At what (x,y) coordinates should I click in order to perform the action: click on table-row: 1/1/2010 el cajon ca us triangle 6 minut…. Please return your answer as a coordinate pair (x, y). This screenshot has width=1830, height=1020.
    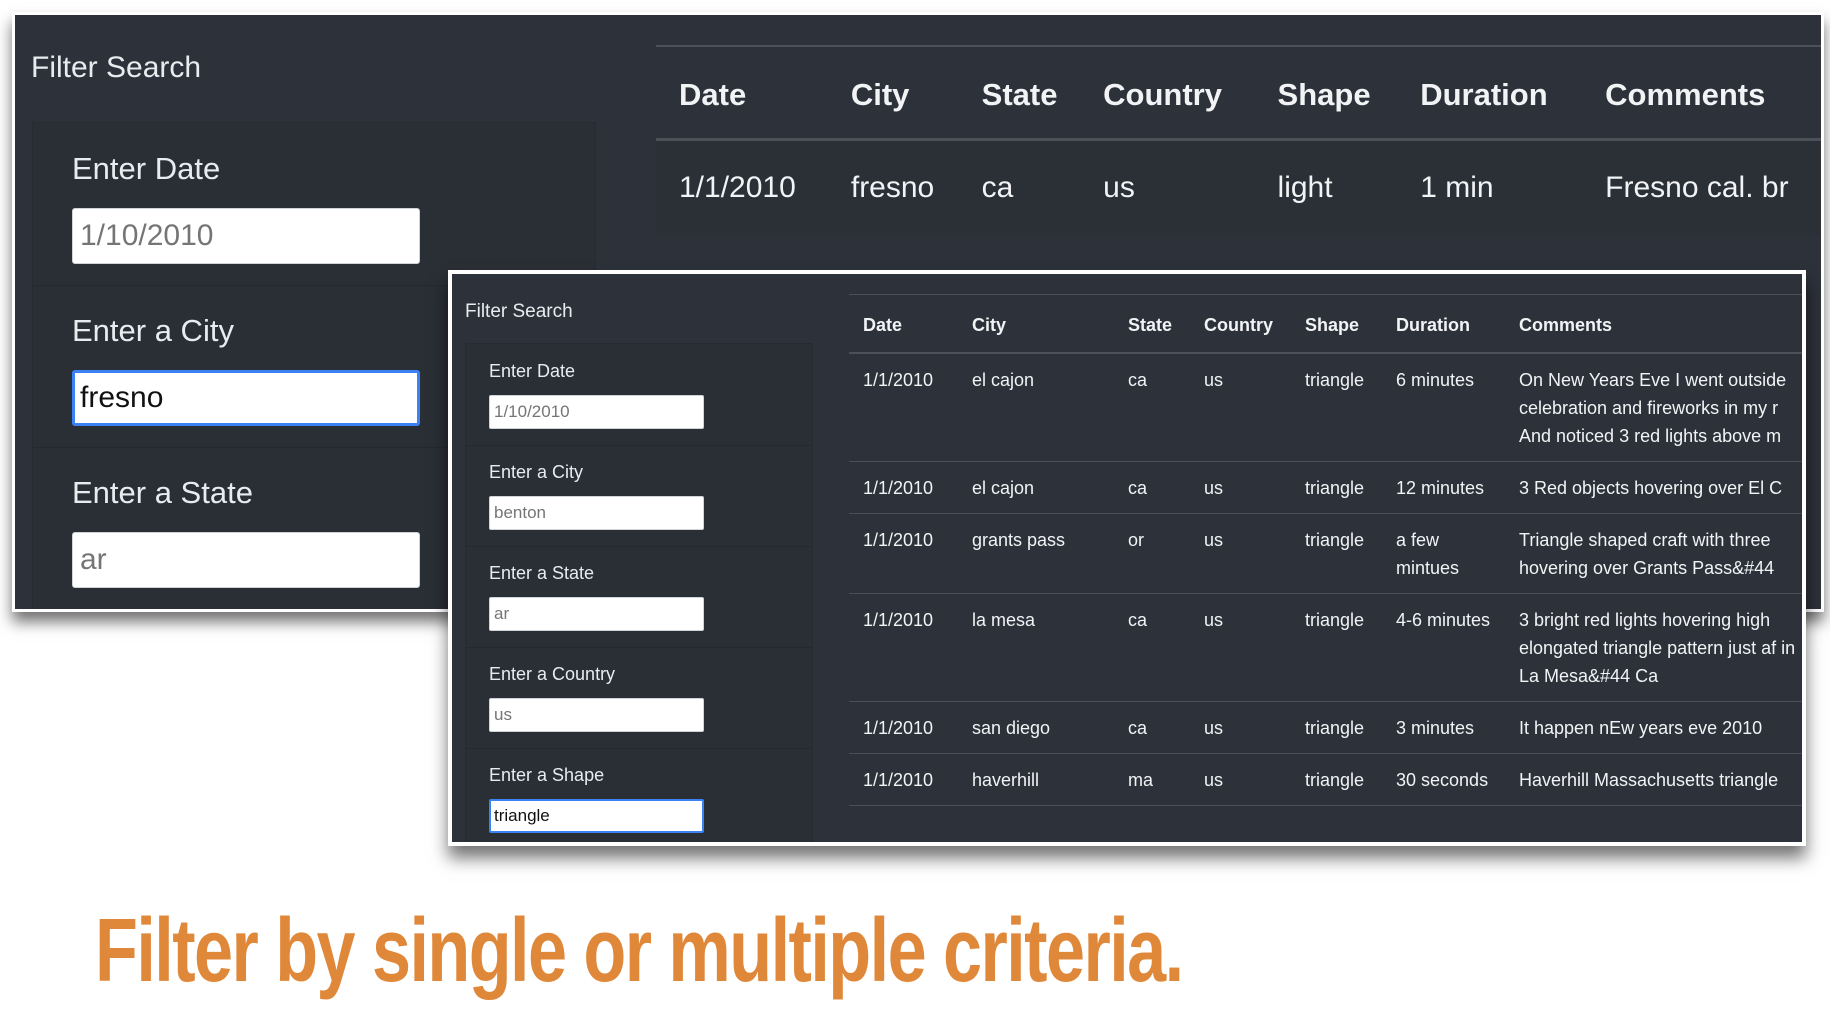
    Looking at the image, I should click on (1325, 407).